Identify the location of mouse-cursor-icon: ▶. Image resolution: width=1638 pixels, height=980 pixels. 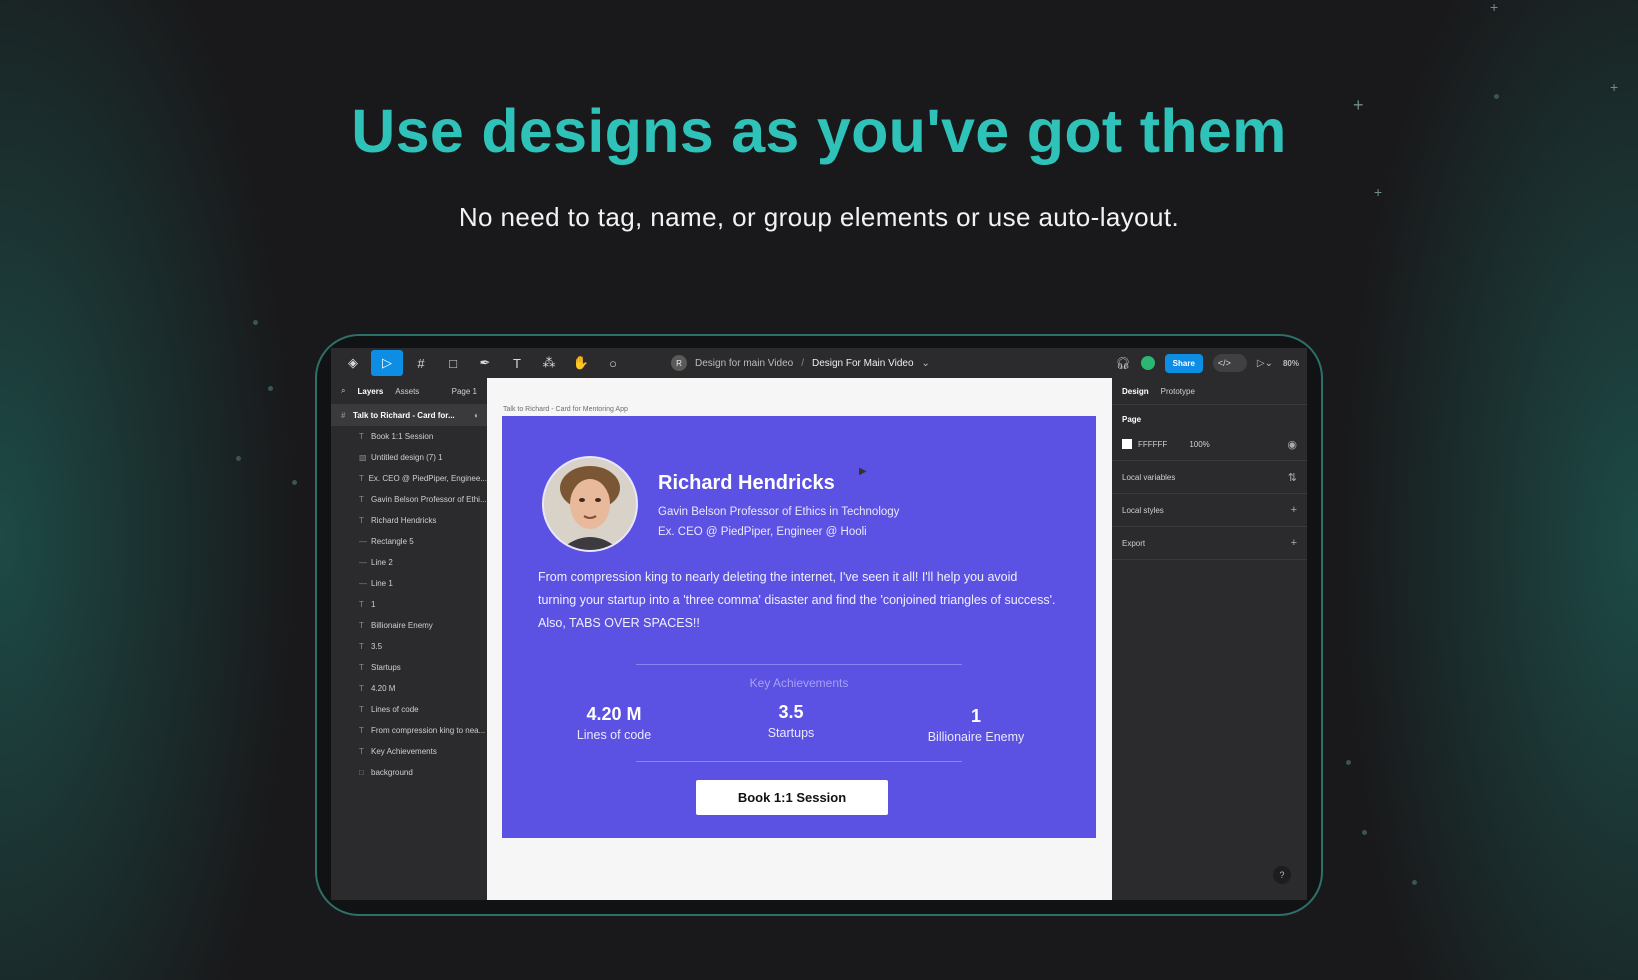
(863, 471).